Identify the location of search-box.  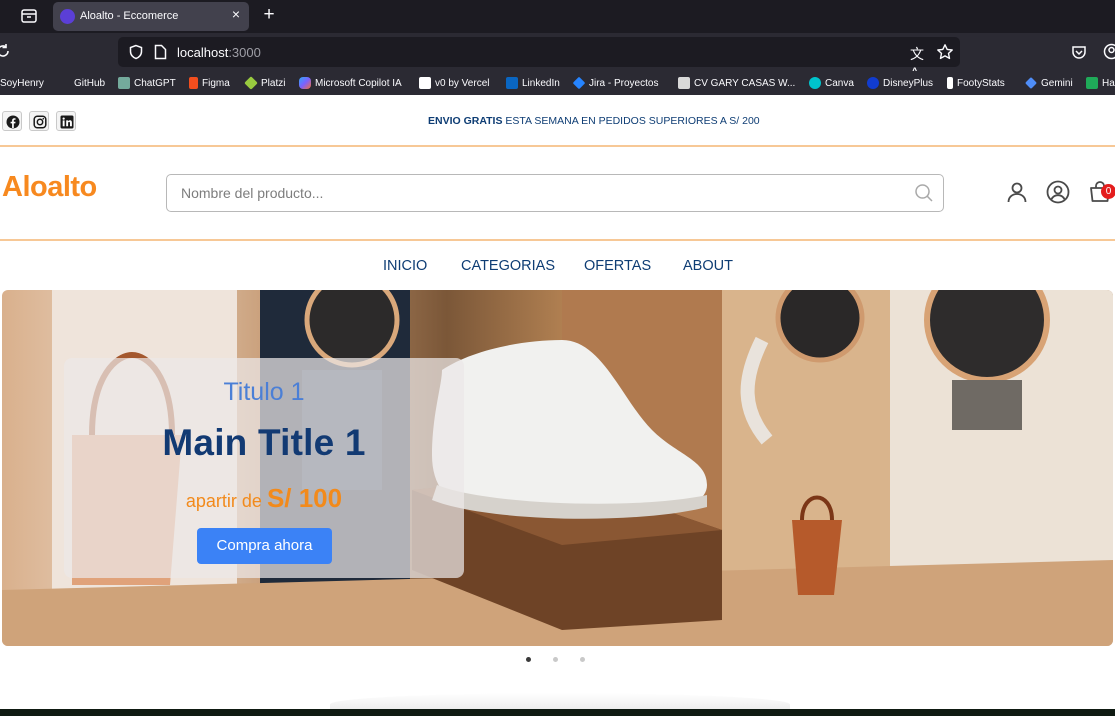
(555, 193).